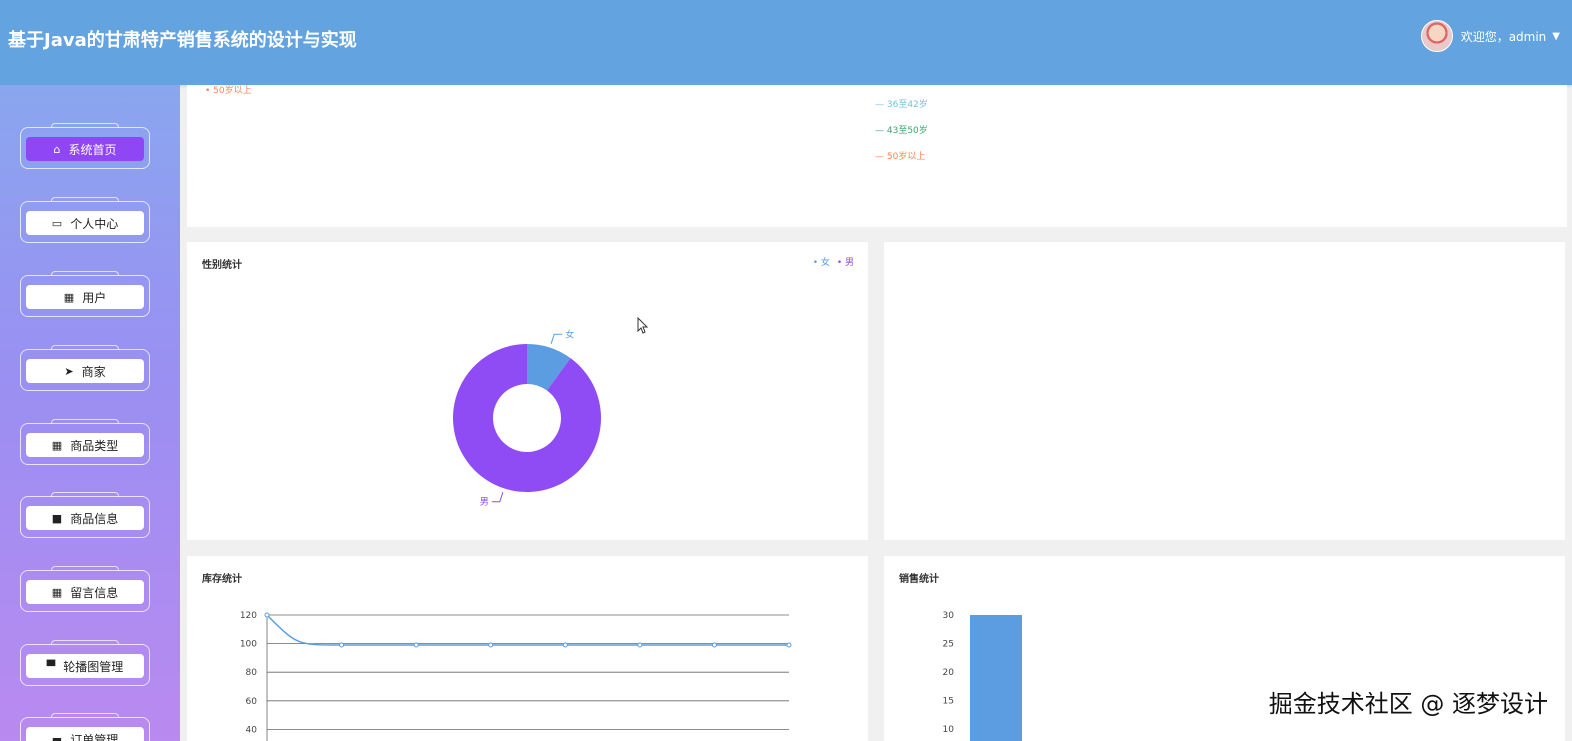 The width and height of the screenshot is (1572, 741). Describe the element at coordinates (948, 702) in the screenshot. I see `y-tick-label: 15` at that location.